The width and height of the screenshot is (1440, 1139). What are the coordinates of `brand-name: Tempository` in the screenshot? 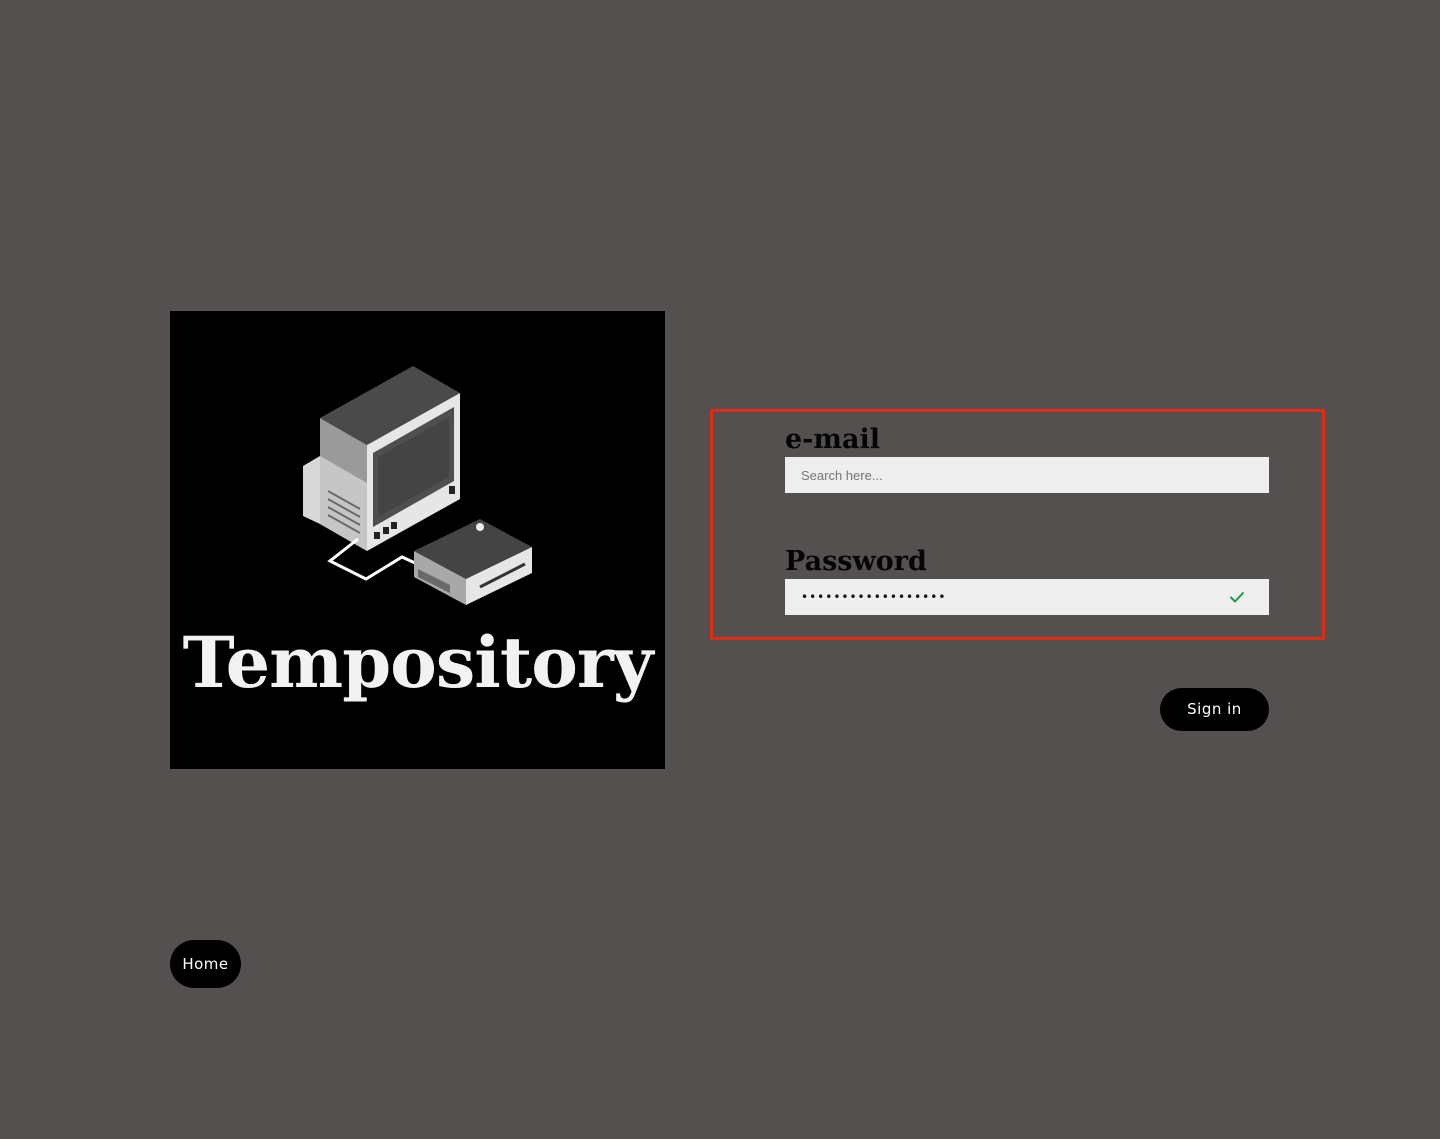 It's located at (418, 662).